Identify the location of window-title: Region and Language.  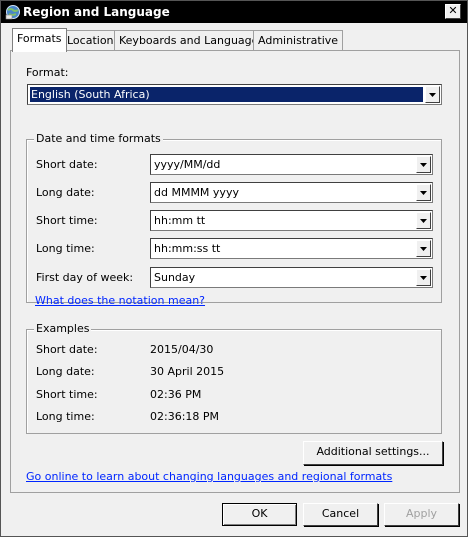
(96, 12).